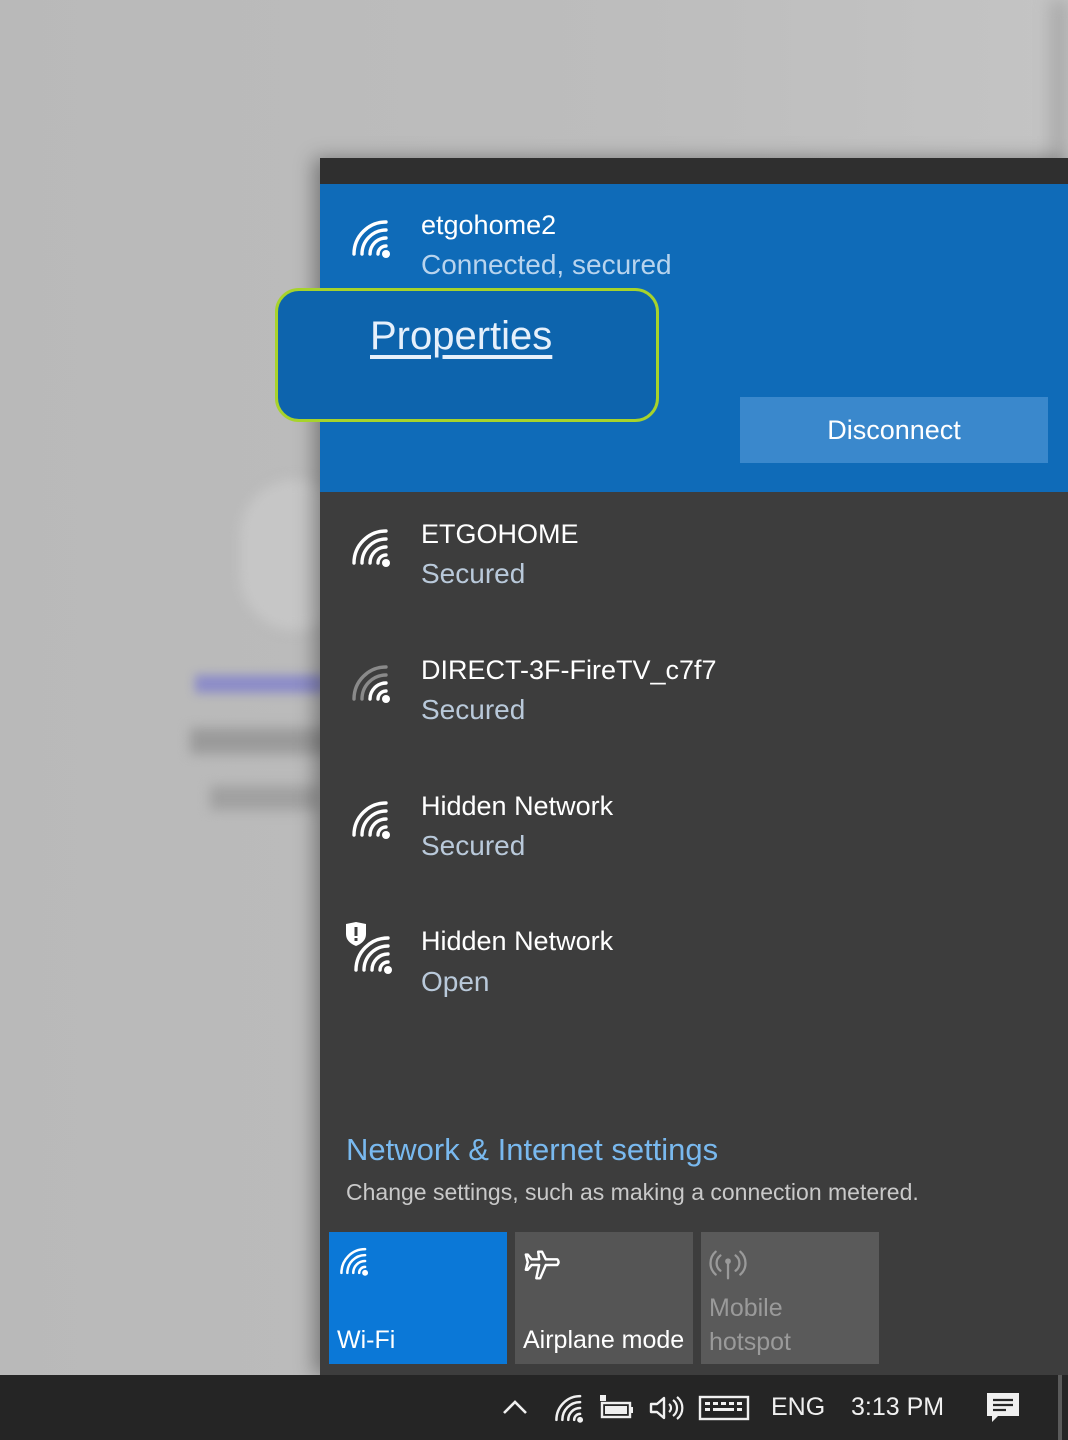  Describe the element at coordinates (532, 1150) in the screenshot. I see `network-internet-settings-link: Network & Internet settings` at that location.